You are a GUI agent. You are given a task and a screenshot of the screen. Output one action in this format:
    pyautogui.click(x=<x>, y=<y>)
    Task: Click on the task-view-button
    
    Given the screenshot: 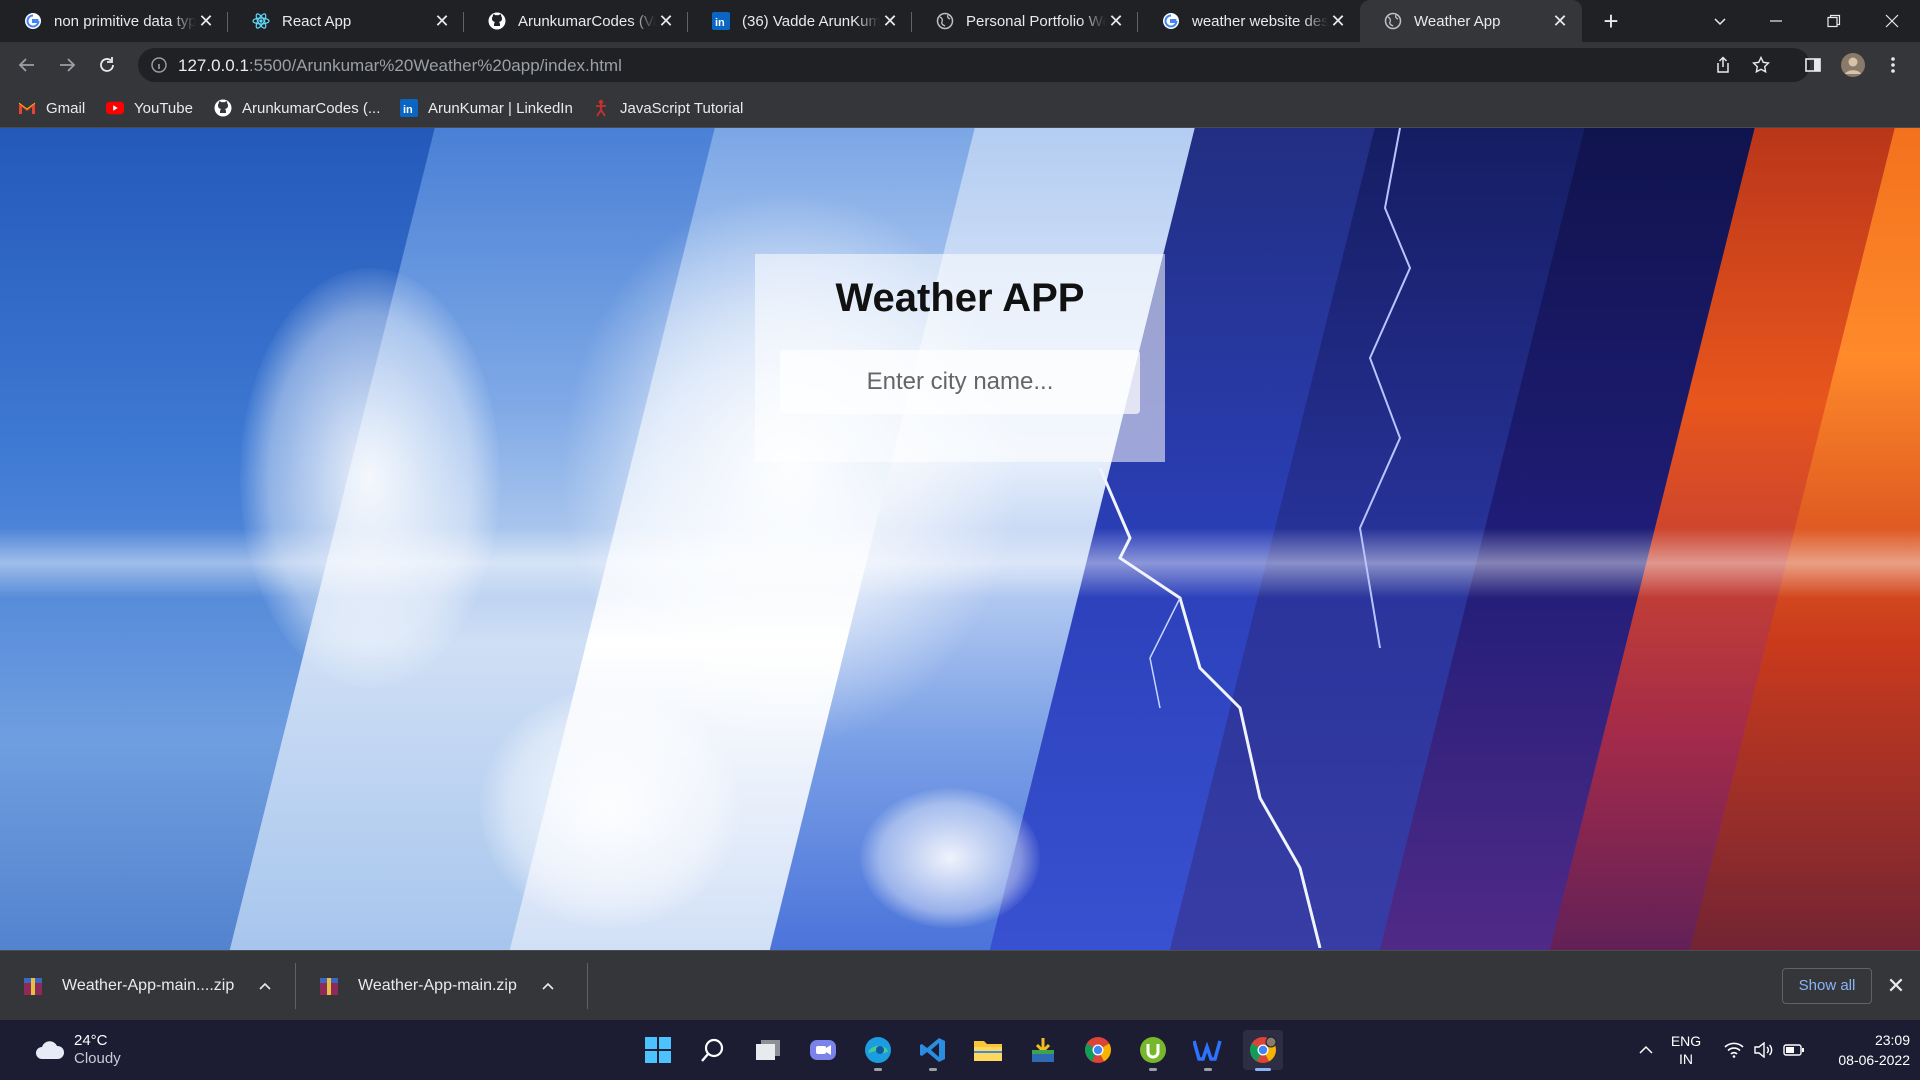 What is the action you would take?
    pyautogui.click(x=768, y=1050)
    